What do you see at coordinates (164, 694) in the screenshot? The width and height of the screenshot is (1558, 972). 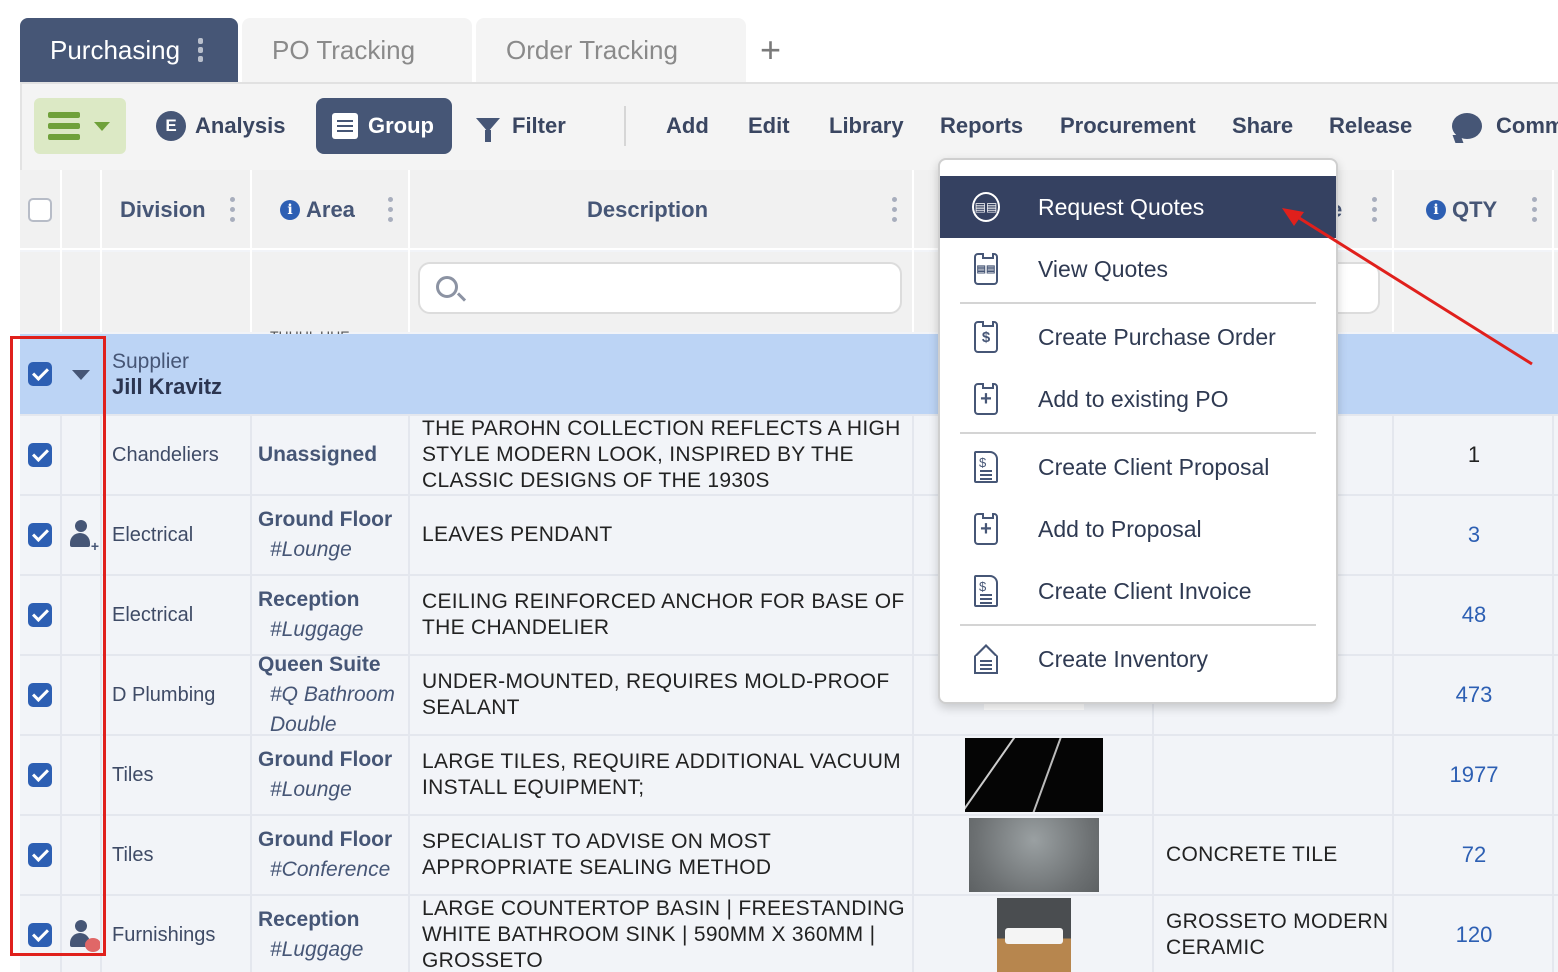 I see `division-cell: D Plumbing` at bounding box center [164, 694].